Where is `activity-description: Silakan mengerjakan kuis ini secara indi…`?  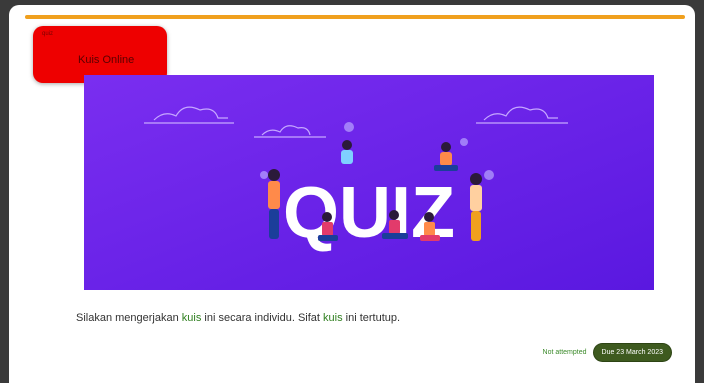
activity-description: Silakan mengerjakan kuis ini secara indi… is located at coordinates (238, 318).